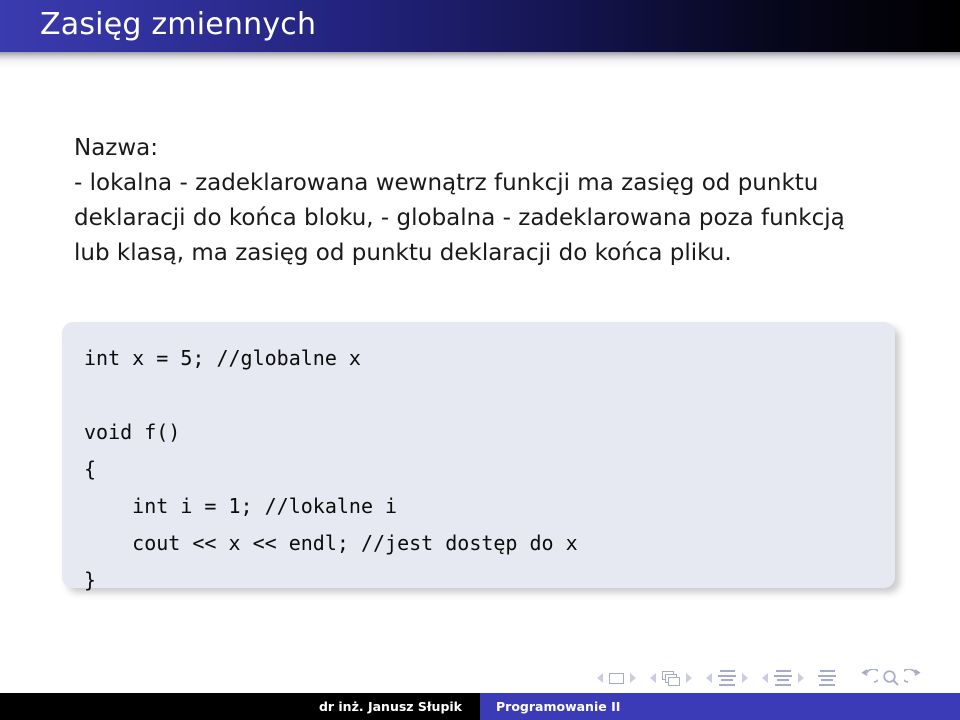 This screenshot has height=720, width=960. I want to click on frames-icon, so click(671, 678).